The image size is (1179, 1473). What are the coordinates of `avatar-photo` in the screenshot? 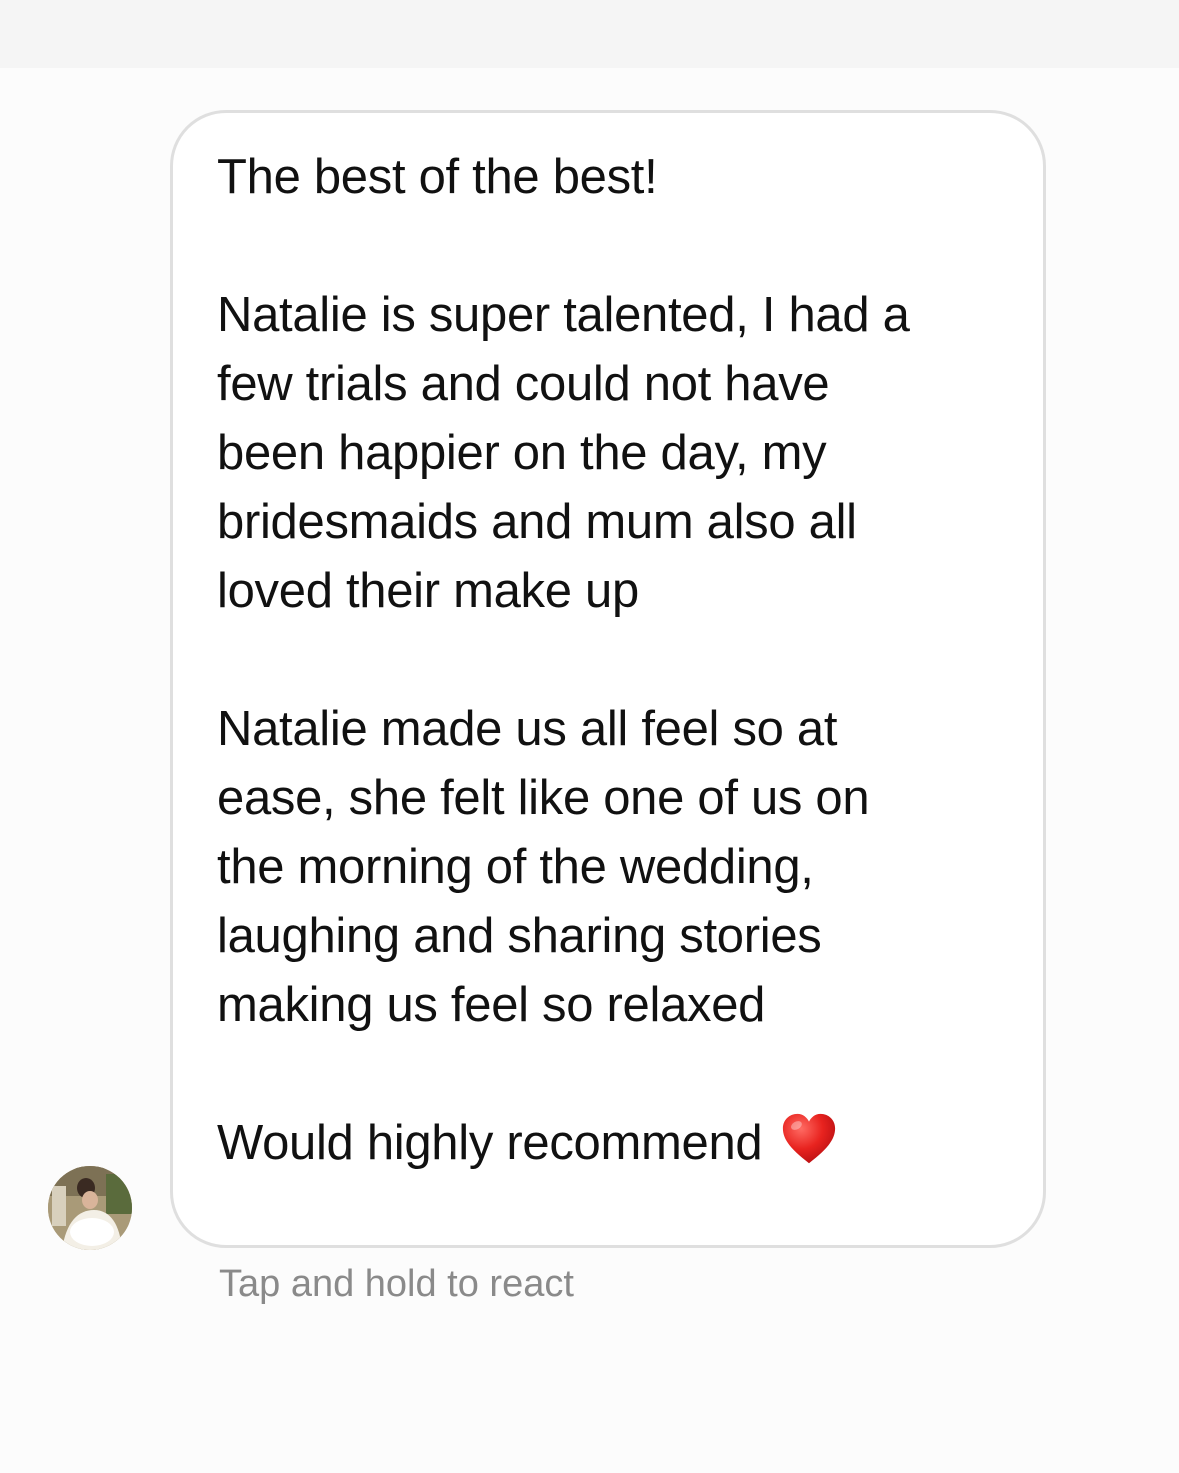 It's located at (90, 1208).